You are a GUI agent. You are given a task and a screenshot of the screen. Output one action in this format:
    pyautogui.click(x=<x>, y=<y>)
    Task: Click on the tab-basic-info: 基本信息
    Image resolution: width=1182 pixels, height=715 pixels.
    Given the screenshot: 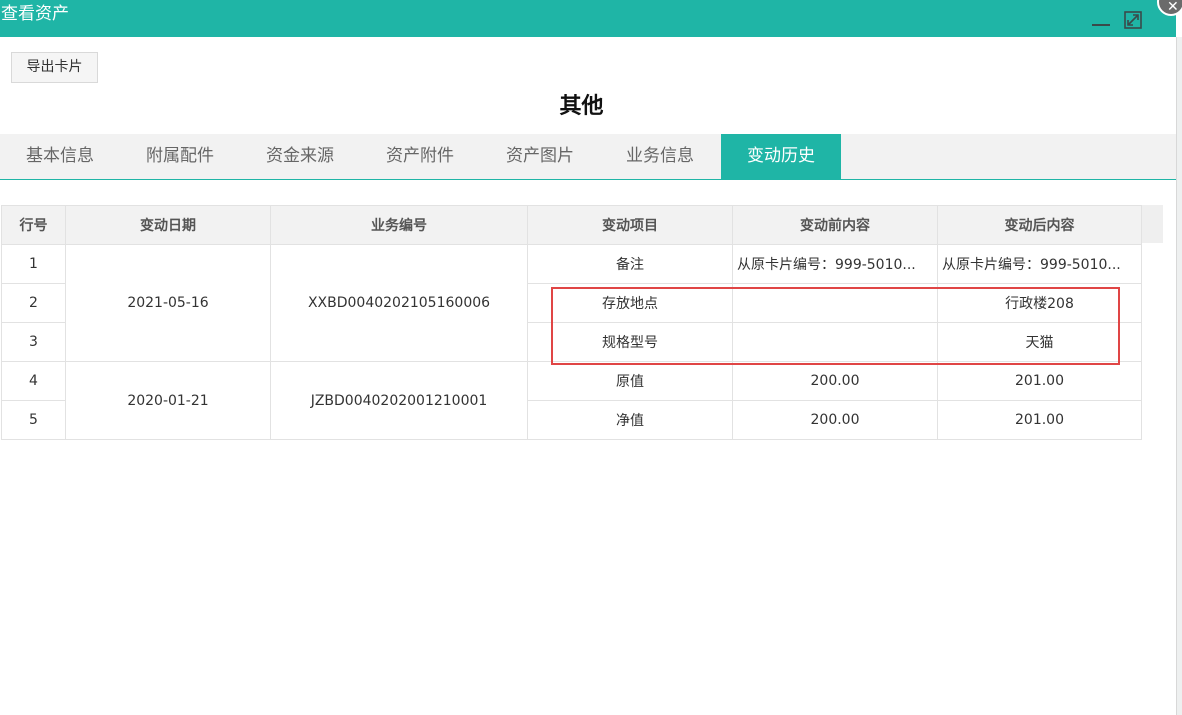 What is the action you would take?
    pyautogui.click(x=60, y=156)
    